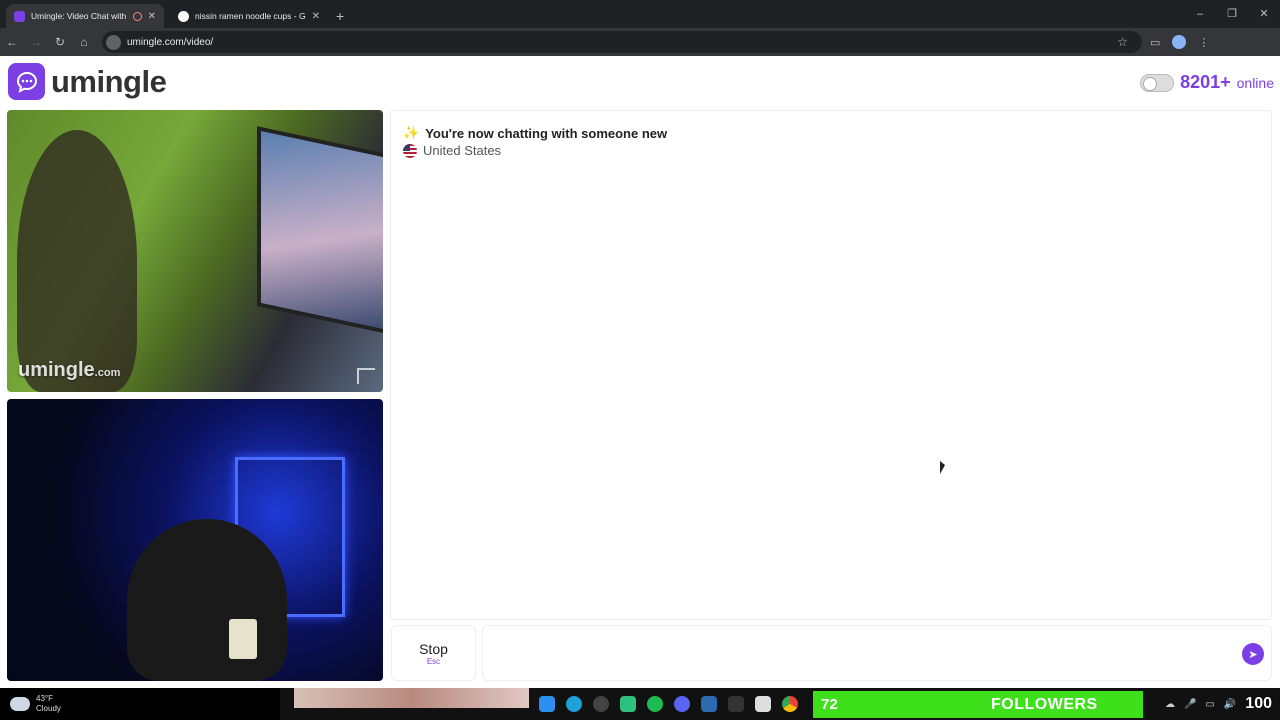  Describe the element at coordinates (1157, 82) in the screenshot. I see `theme-toggle` at that location.